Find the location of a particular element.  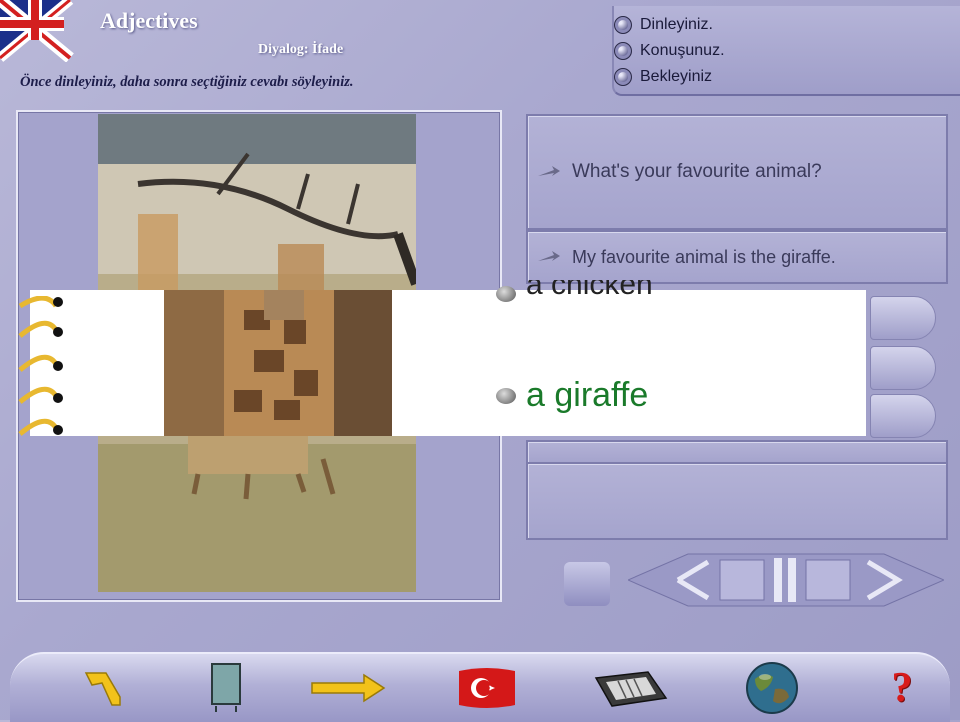

turkish-language-button is located at coordinates (487, 688).